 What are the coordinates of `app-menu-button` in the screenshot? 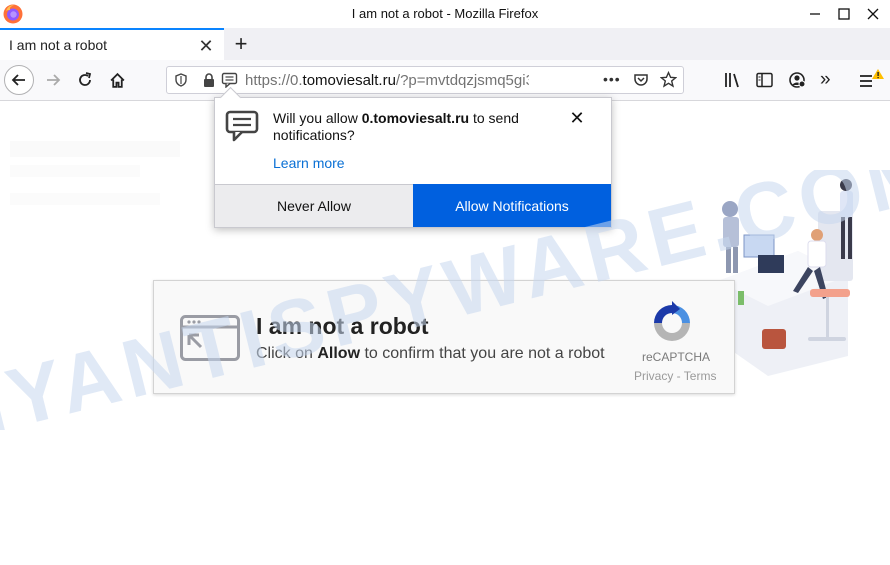 It's located at (871, 80).